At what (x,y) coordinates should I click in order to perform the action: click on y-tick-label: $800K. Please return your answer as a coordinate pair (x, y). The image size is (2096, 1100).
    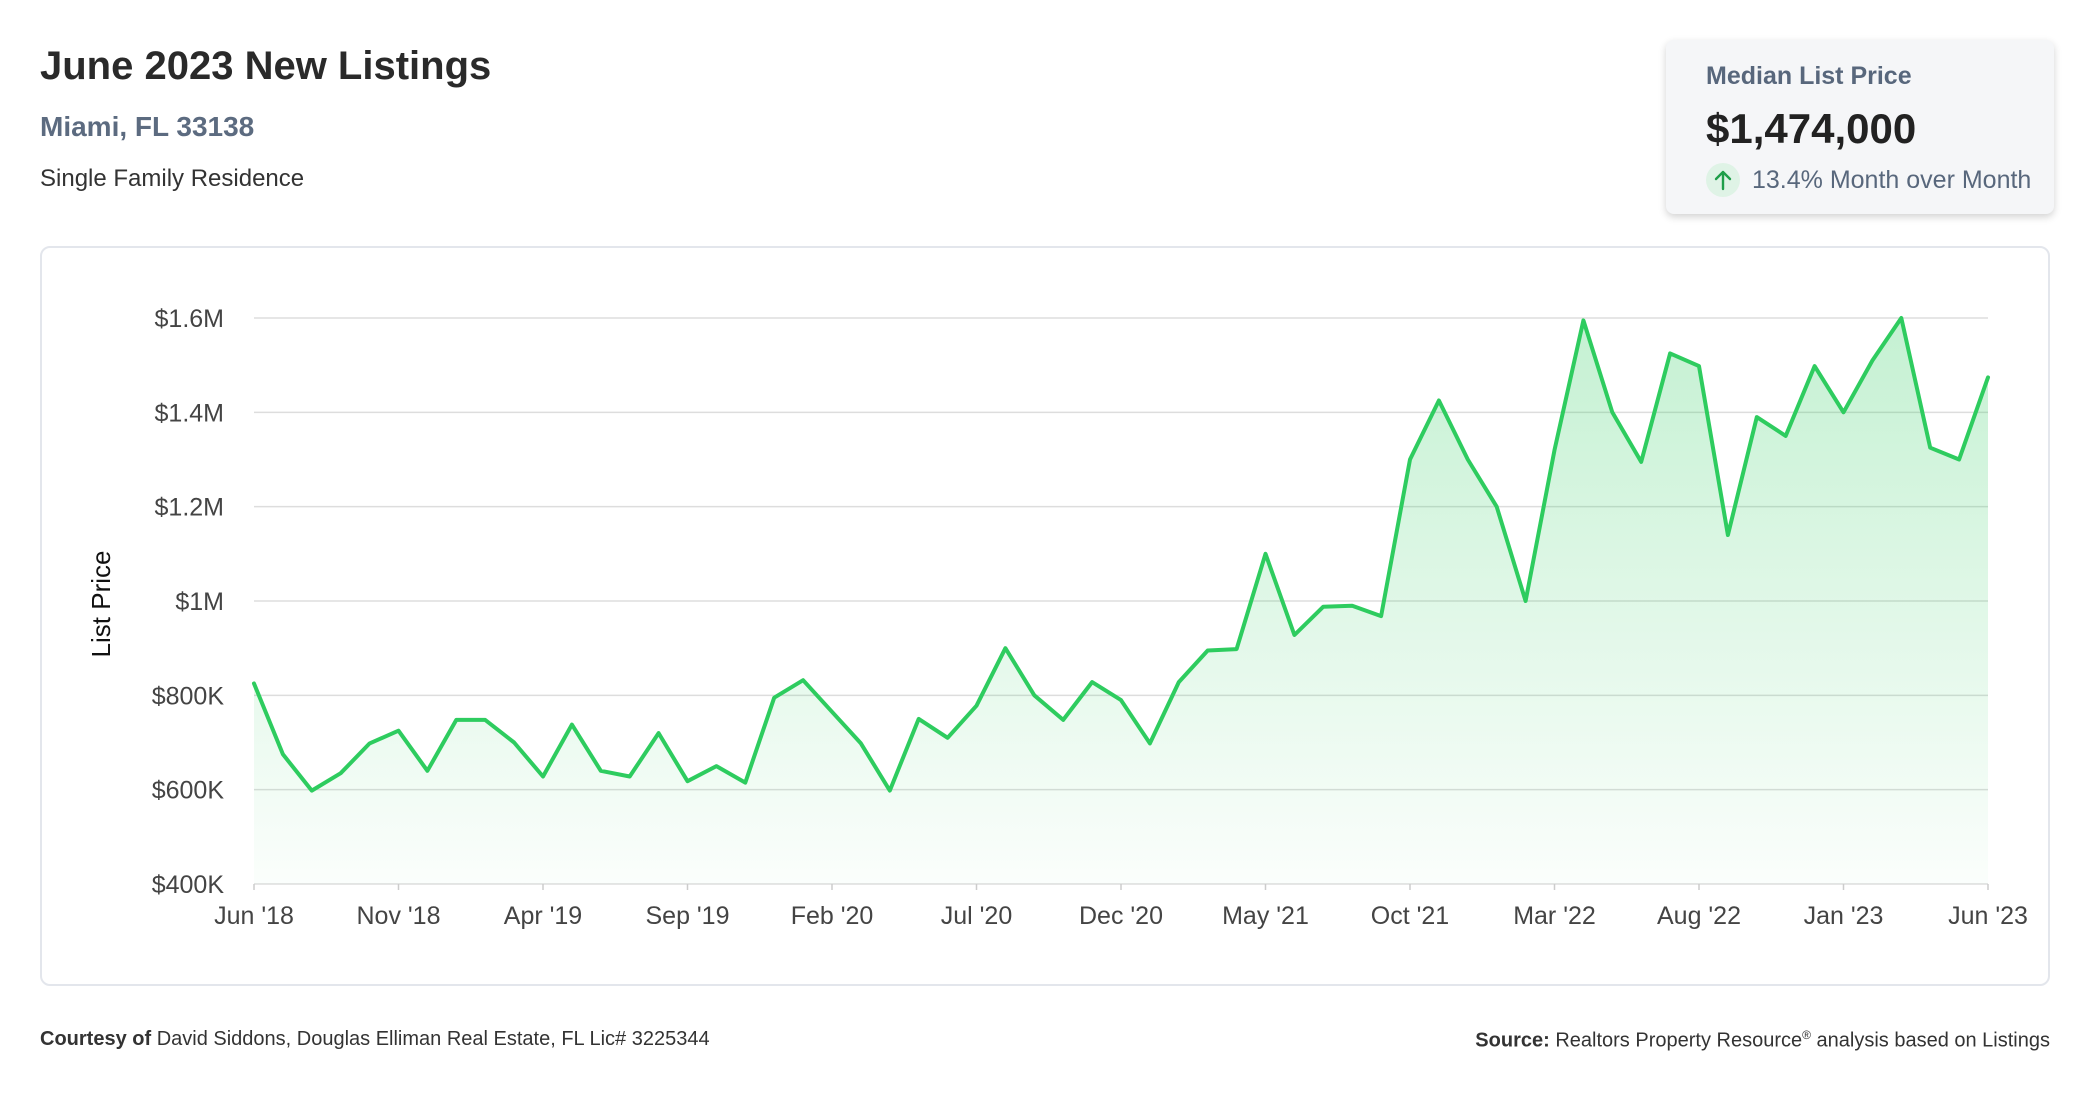
    Looking at the image, I should click on (188, 696).